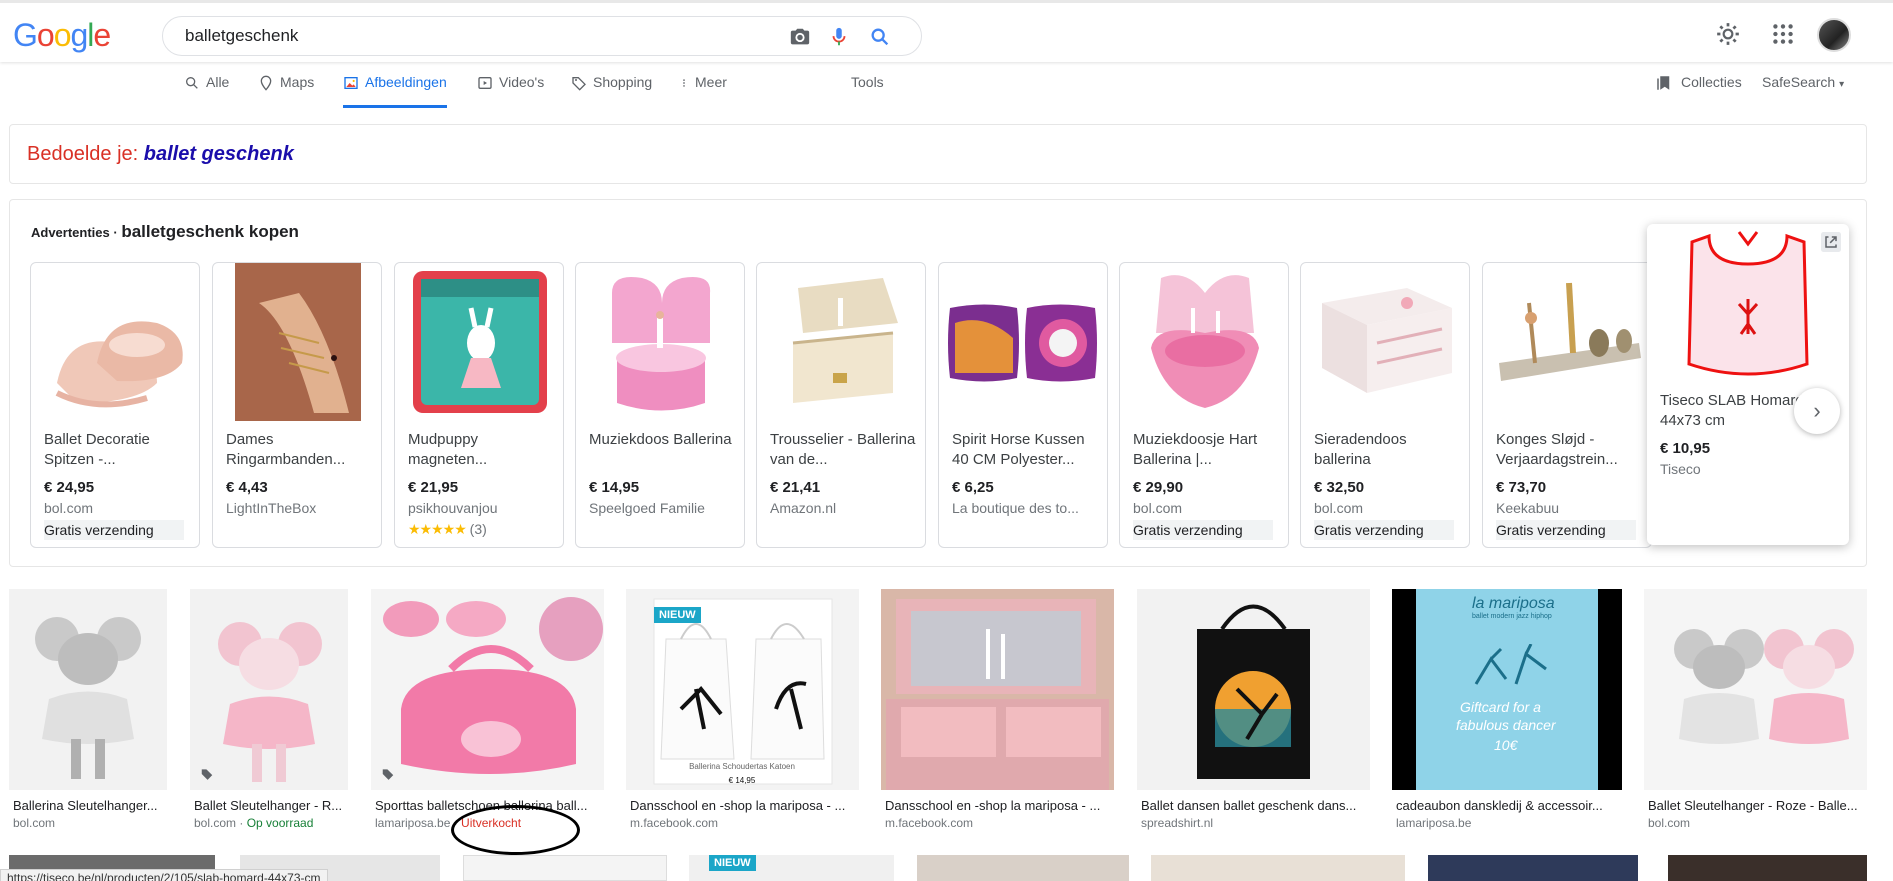 This screenshot has width=1893, height=881. I want to click on safesearch-label: SafeSearch, so click(1799, 82).